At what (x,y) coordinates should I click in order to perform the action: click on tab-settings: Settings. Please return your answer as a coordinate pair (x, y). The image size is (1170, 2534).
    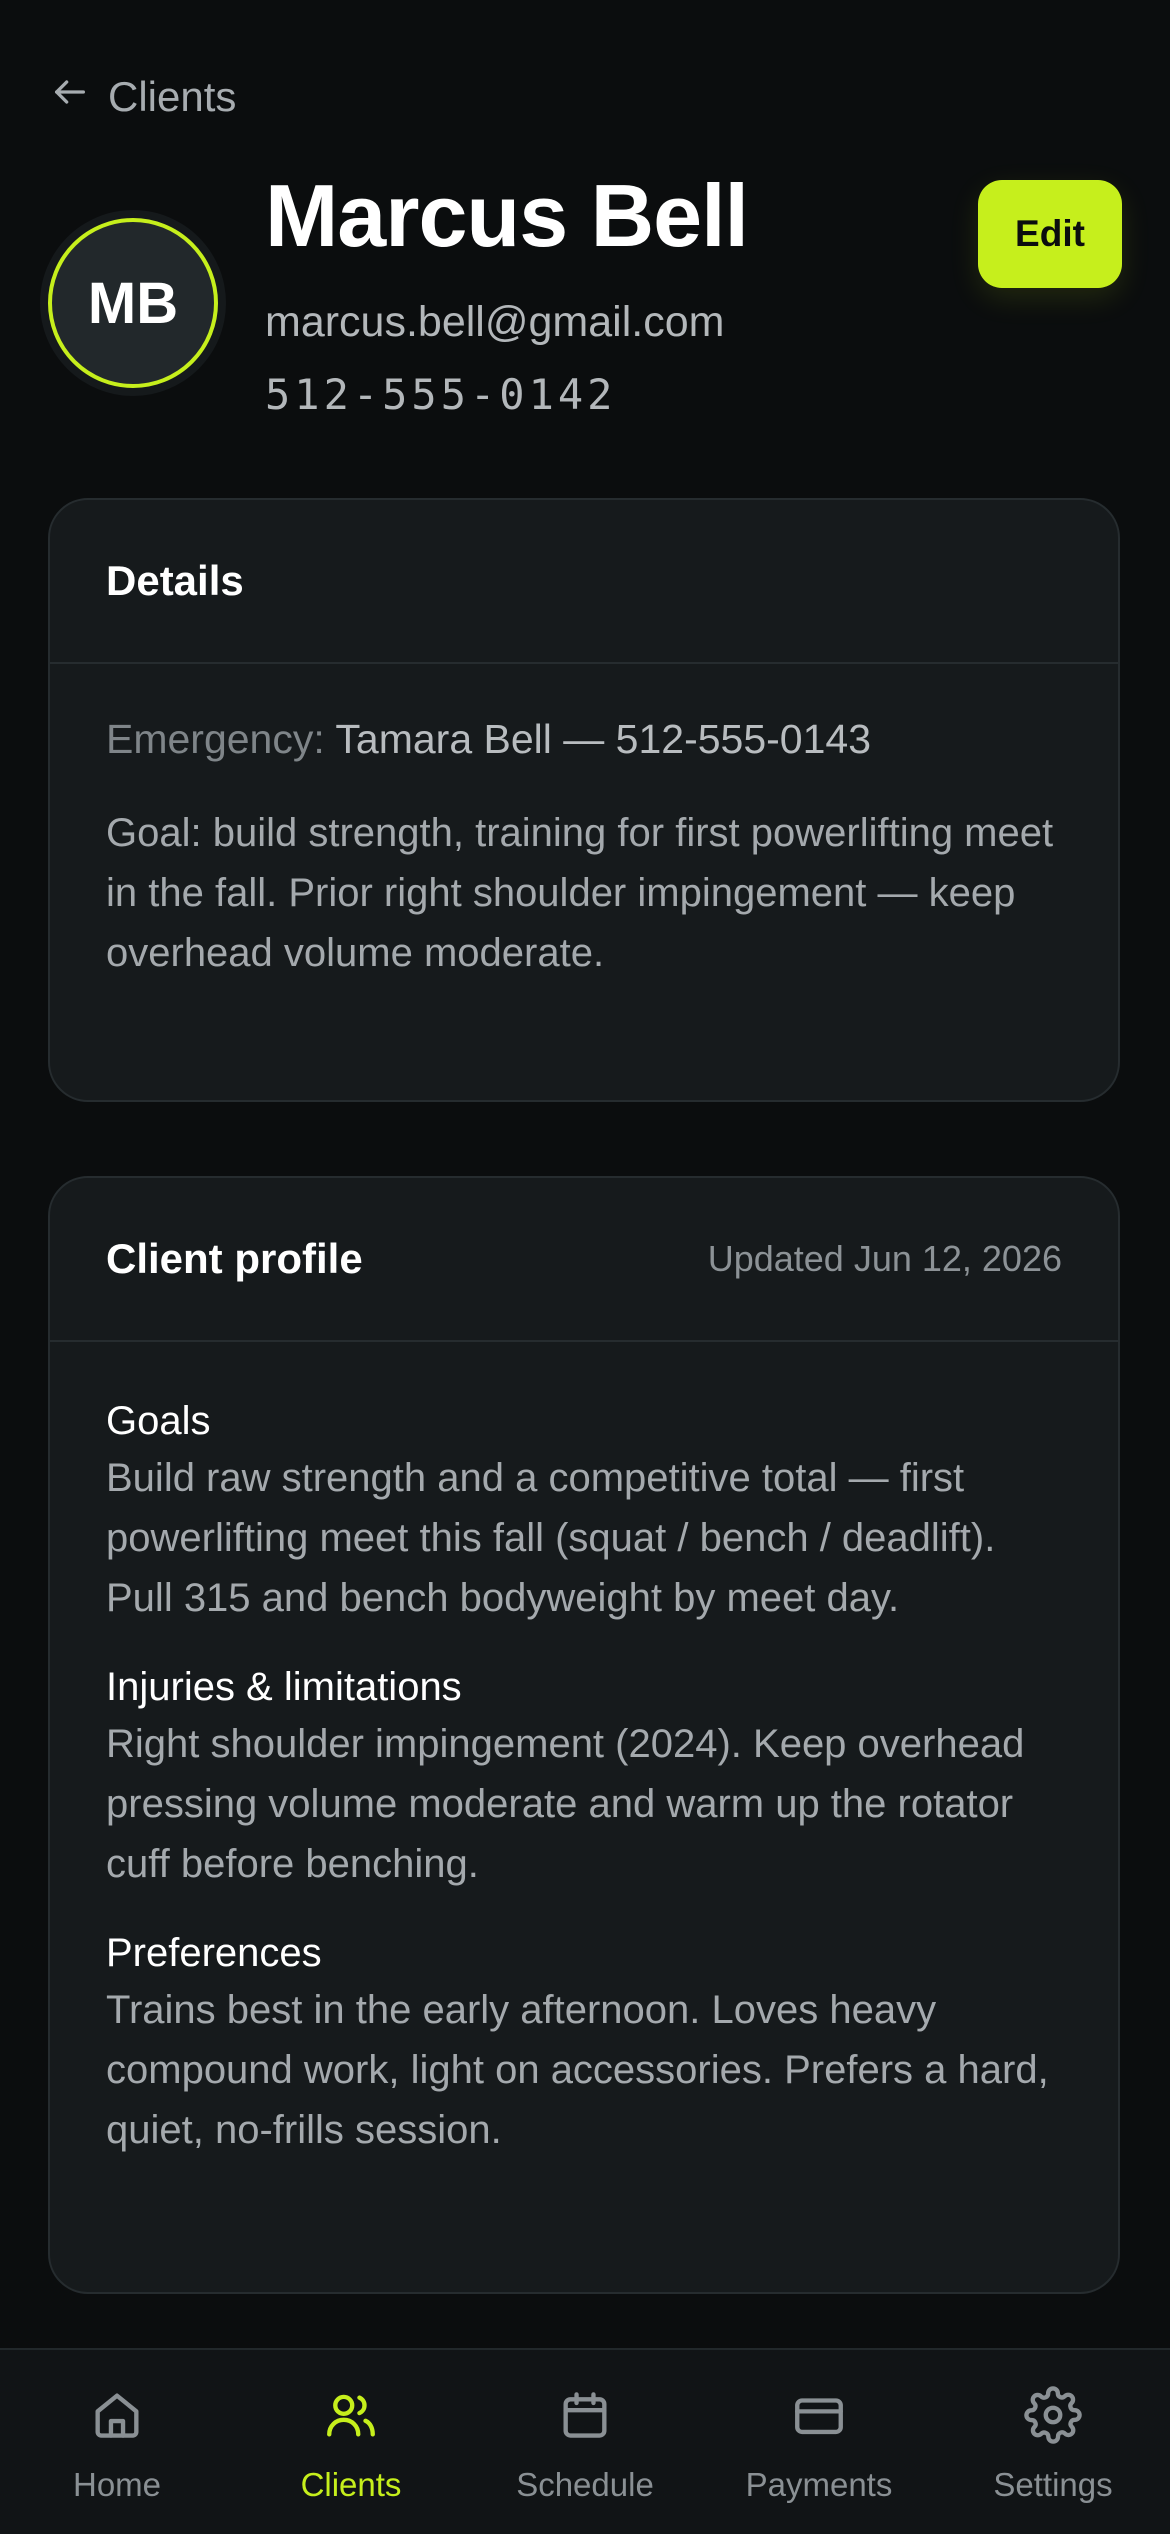
    Looking at the image, I should click on (1053, 2442).